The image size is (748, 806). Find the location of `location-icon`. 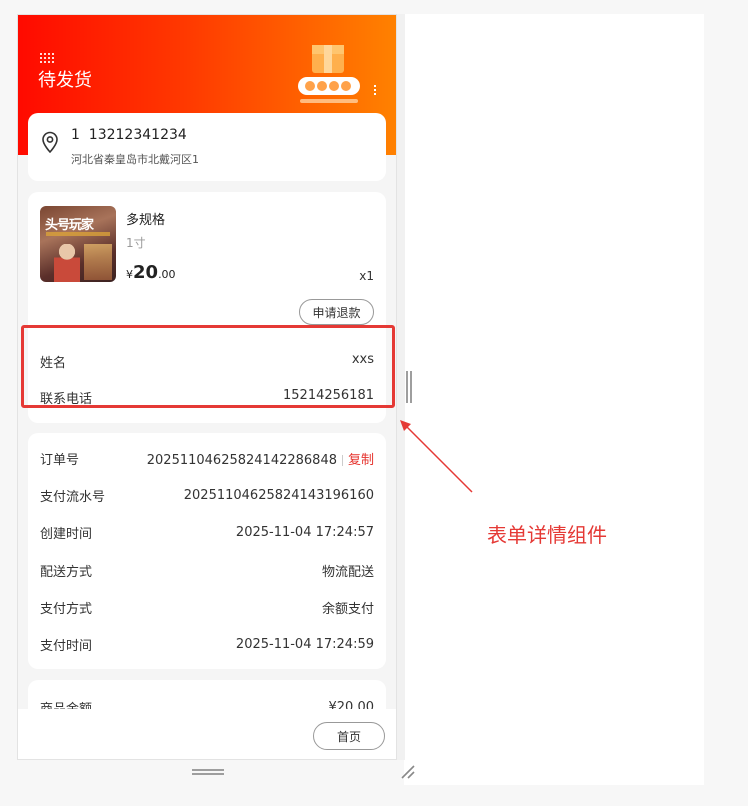

location-icon is located at coordinates (50, 142).